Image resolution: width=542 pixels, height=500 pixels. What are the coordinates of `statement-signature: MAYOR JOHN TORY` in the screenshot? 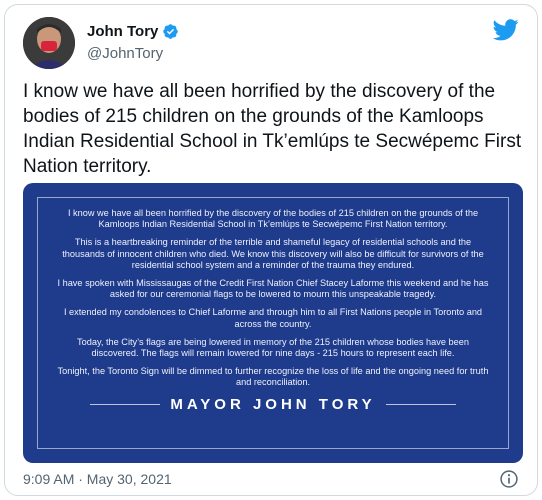 It's located at (273, 404).